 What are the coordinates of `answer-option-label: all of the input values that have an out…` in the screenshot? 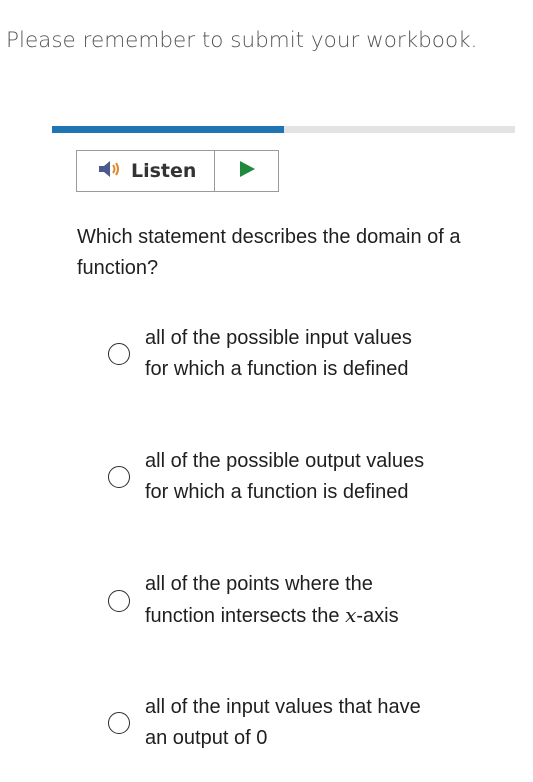 It's located at (283, 722).